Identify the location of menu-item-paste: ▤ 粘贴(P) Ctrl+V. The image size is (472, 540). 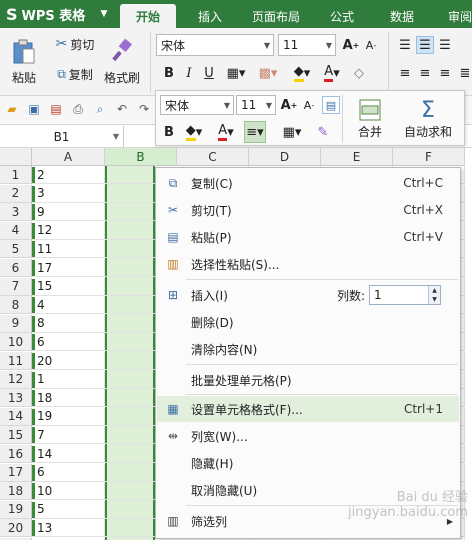
(308, 237).